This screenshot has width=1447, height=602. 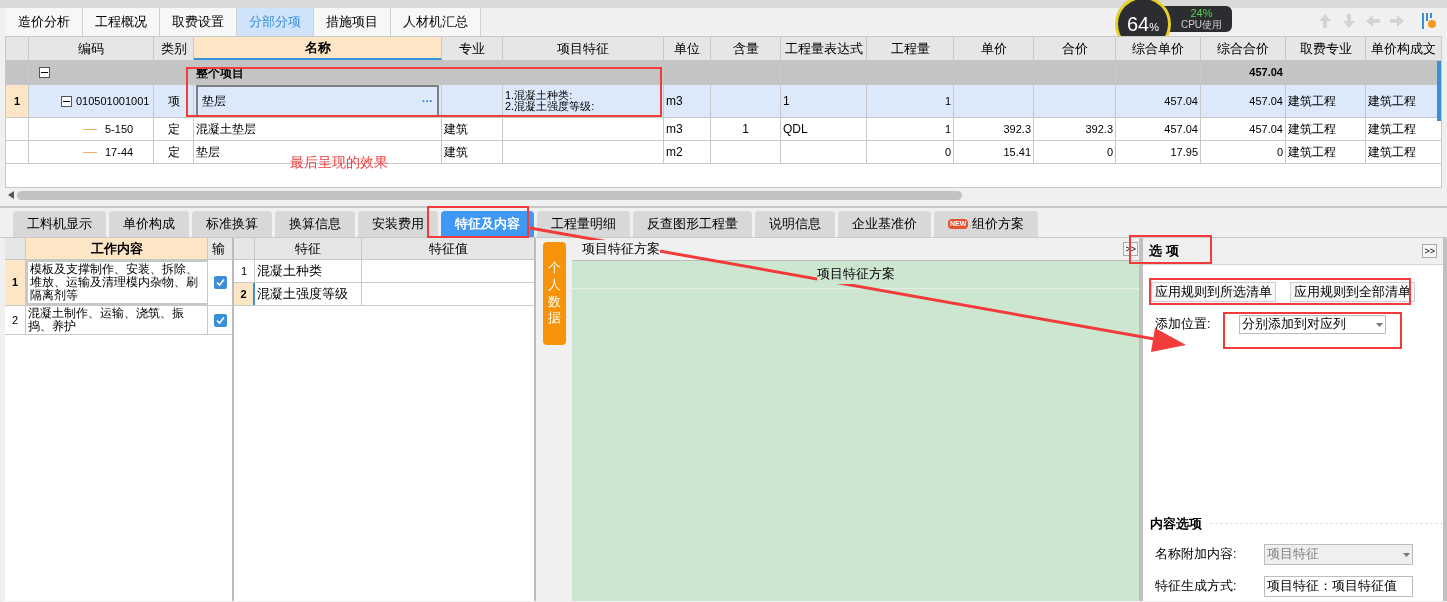 I want to click on feature-text: 1.混凝土种类: 2.混凝土强度等级:, so click(x=550, y=101).